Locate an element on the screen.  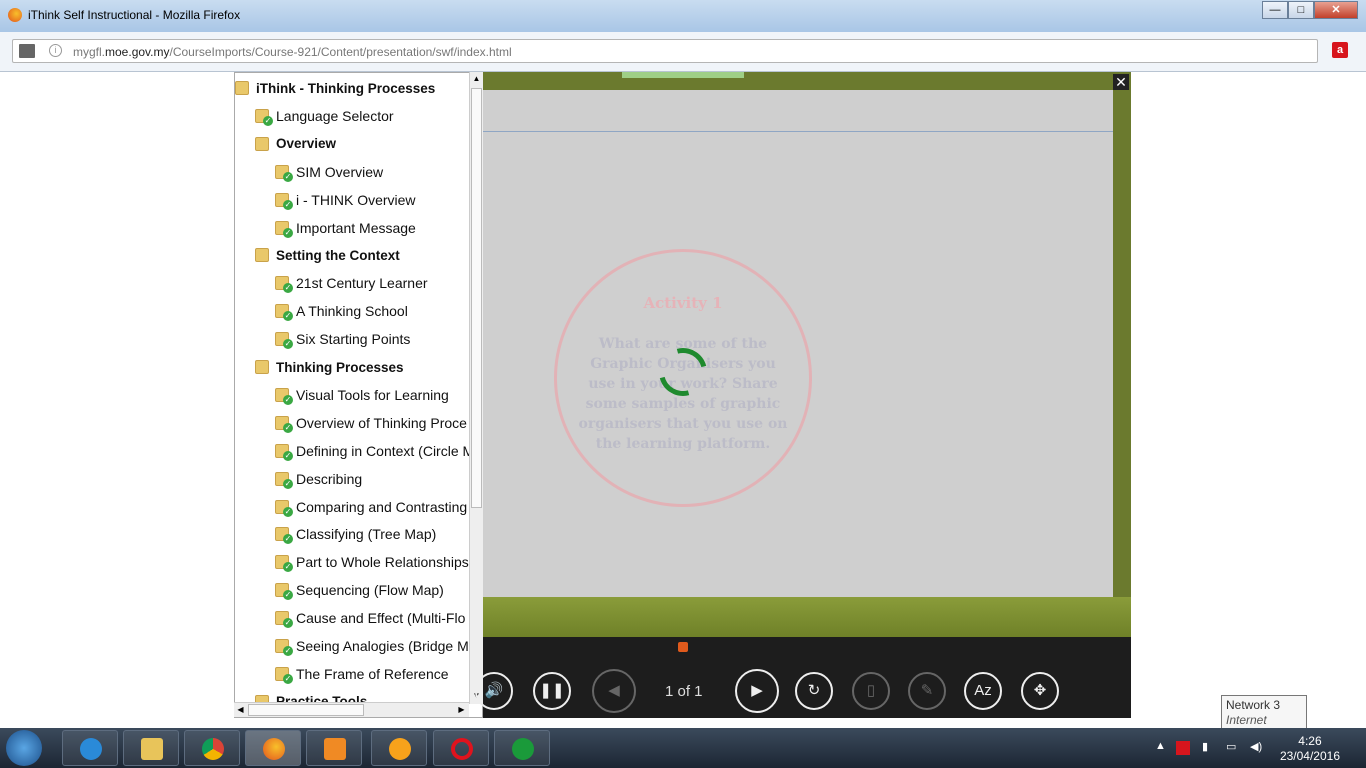
info-icon: i is located at coordinates (55, 50).